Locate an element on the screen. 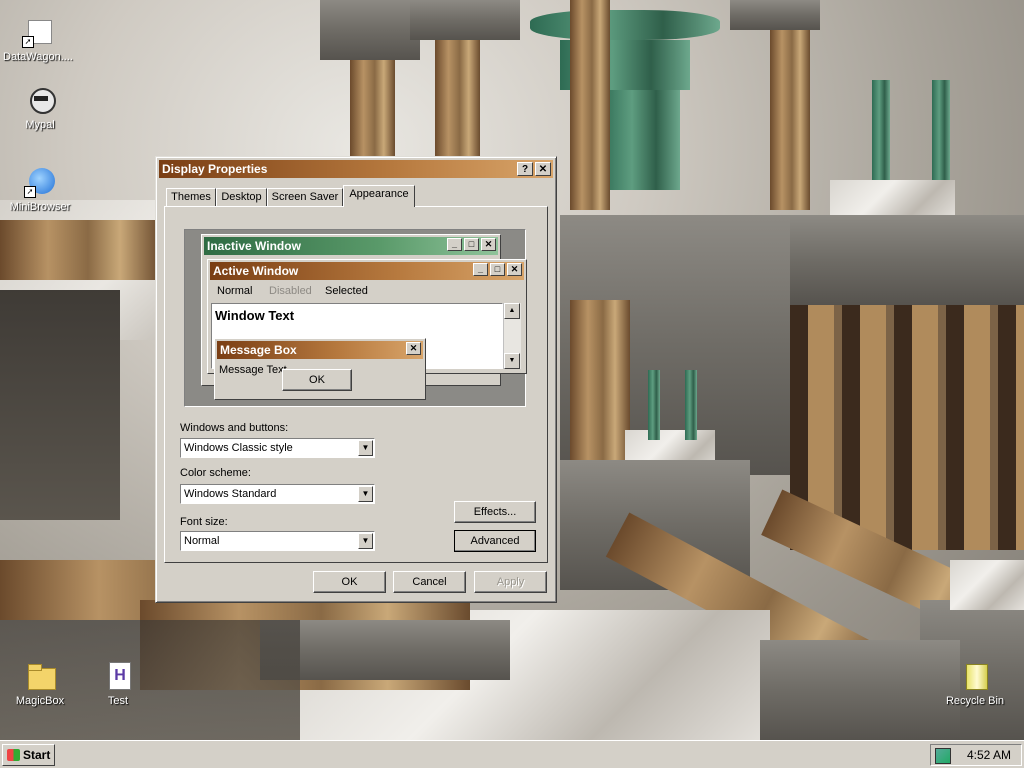 Image resolution: width=1024 pixels, height=768 pixels. tab-label: Screen Saver is located at coordinates (305, 197).